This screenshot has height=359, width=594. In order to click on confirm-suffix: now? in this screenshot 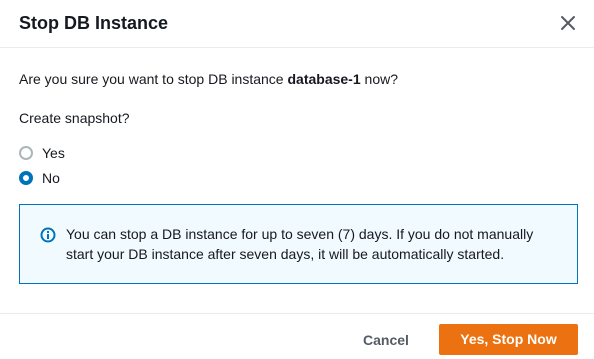, I will do `click(379, 79)`.